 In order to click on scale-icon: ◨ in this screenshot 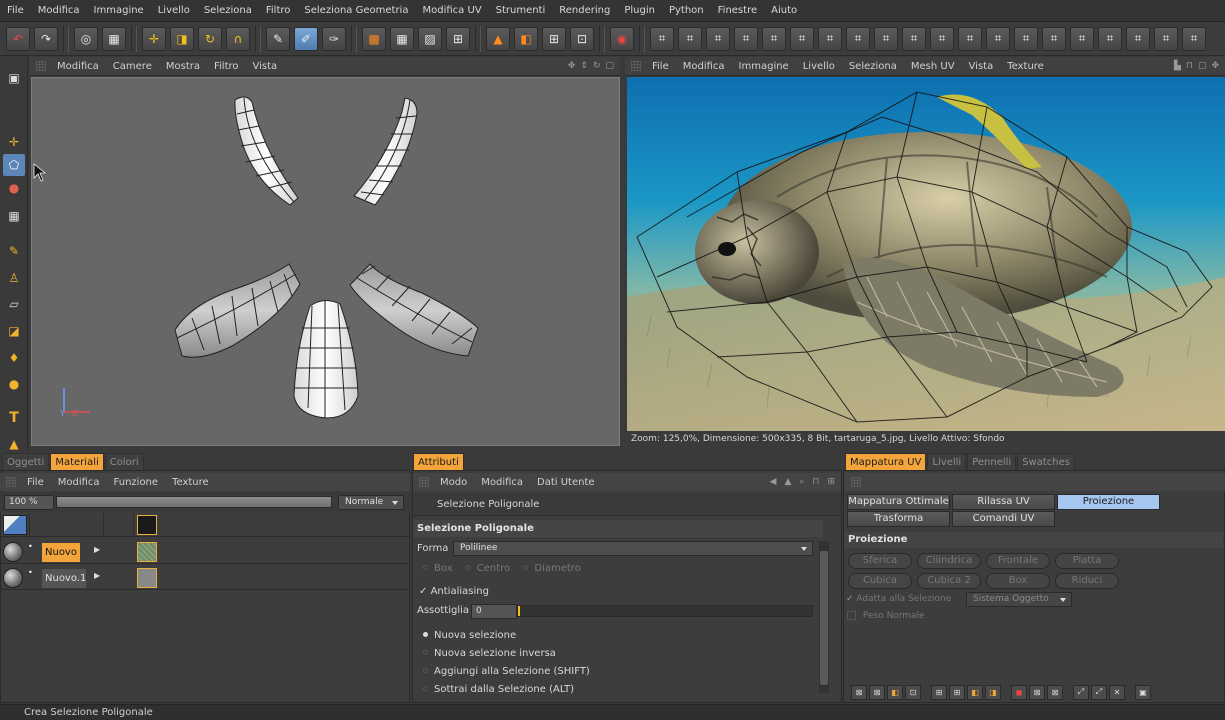, I will do `click(182, 38)`.